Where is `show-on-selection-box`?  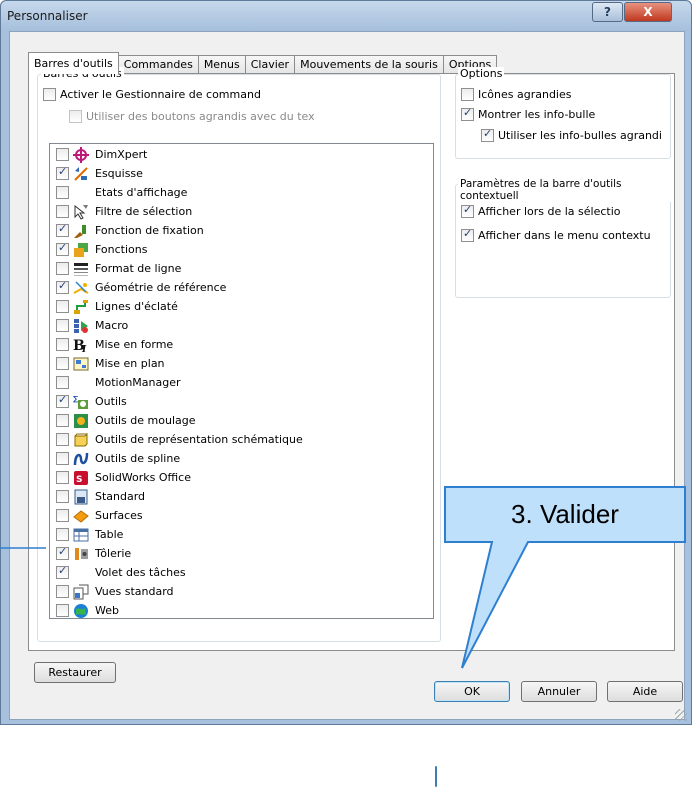 show-on-selection-box is located at coordinates (467, 210).